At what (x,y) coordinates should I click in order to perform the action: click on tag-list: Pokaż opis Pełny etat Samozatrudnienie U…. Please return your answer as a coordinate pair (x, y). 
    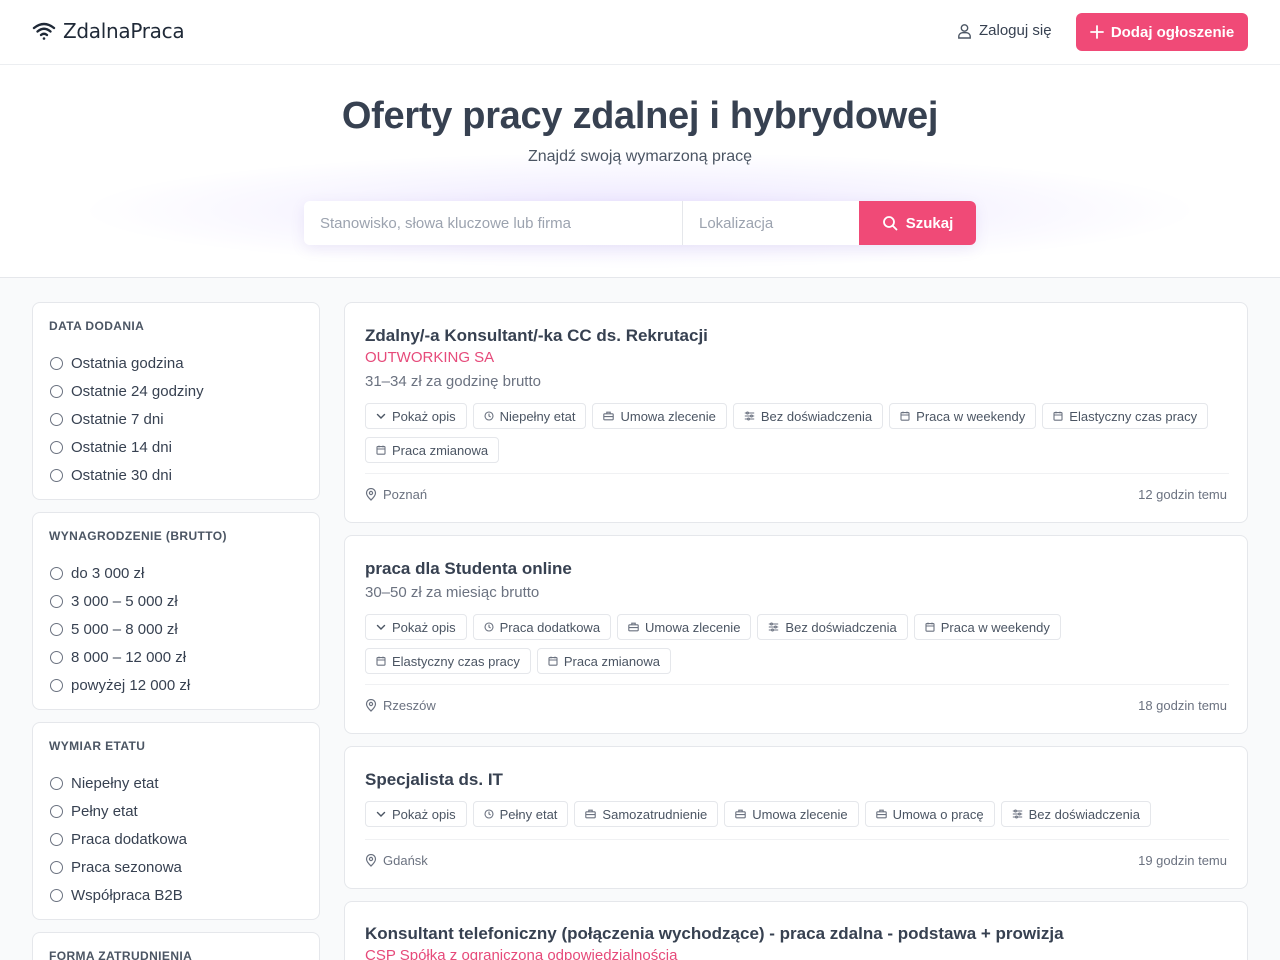
    Looking at the image, I should click on (797, 814).